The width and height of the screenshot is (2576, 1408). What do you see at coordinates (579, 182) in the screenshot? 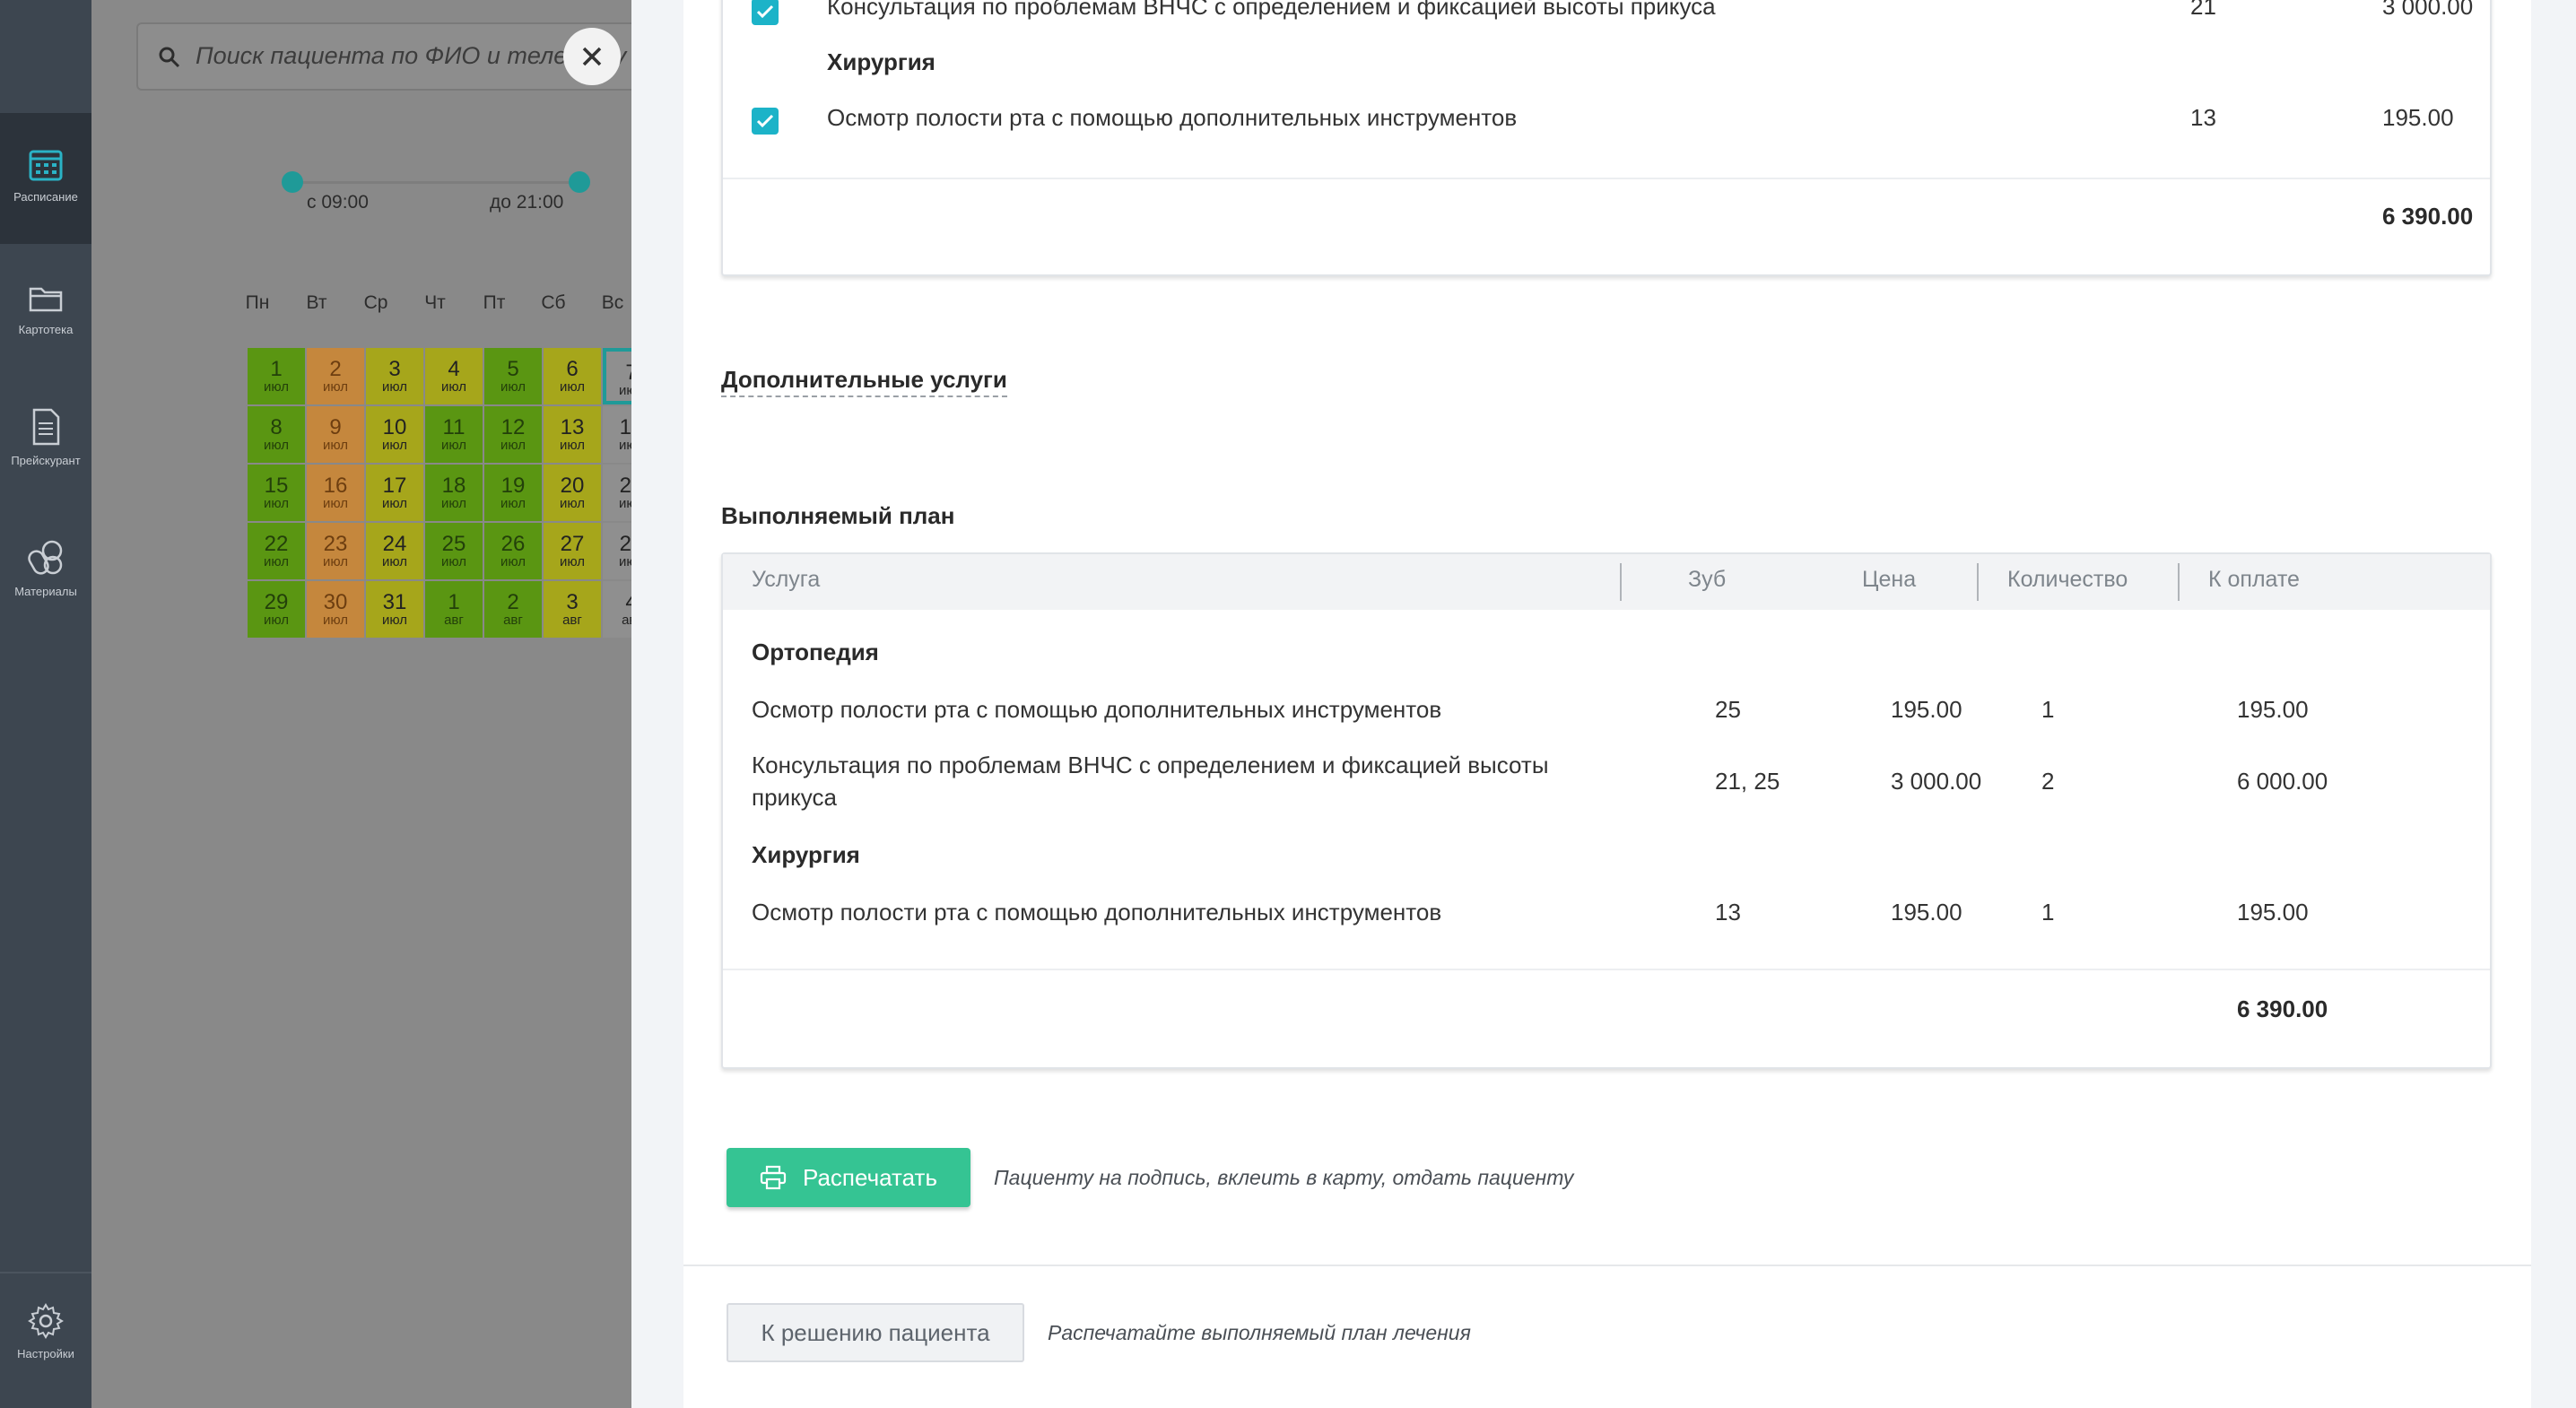
I see `time-to-handle` at bounding box center [579, 182].